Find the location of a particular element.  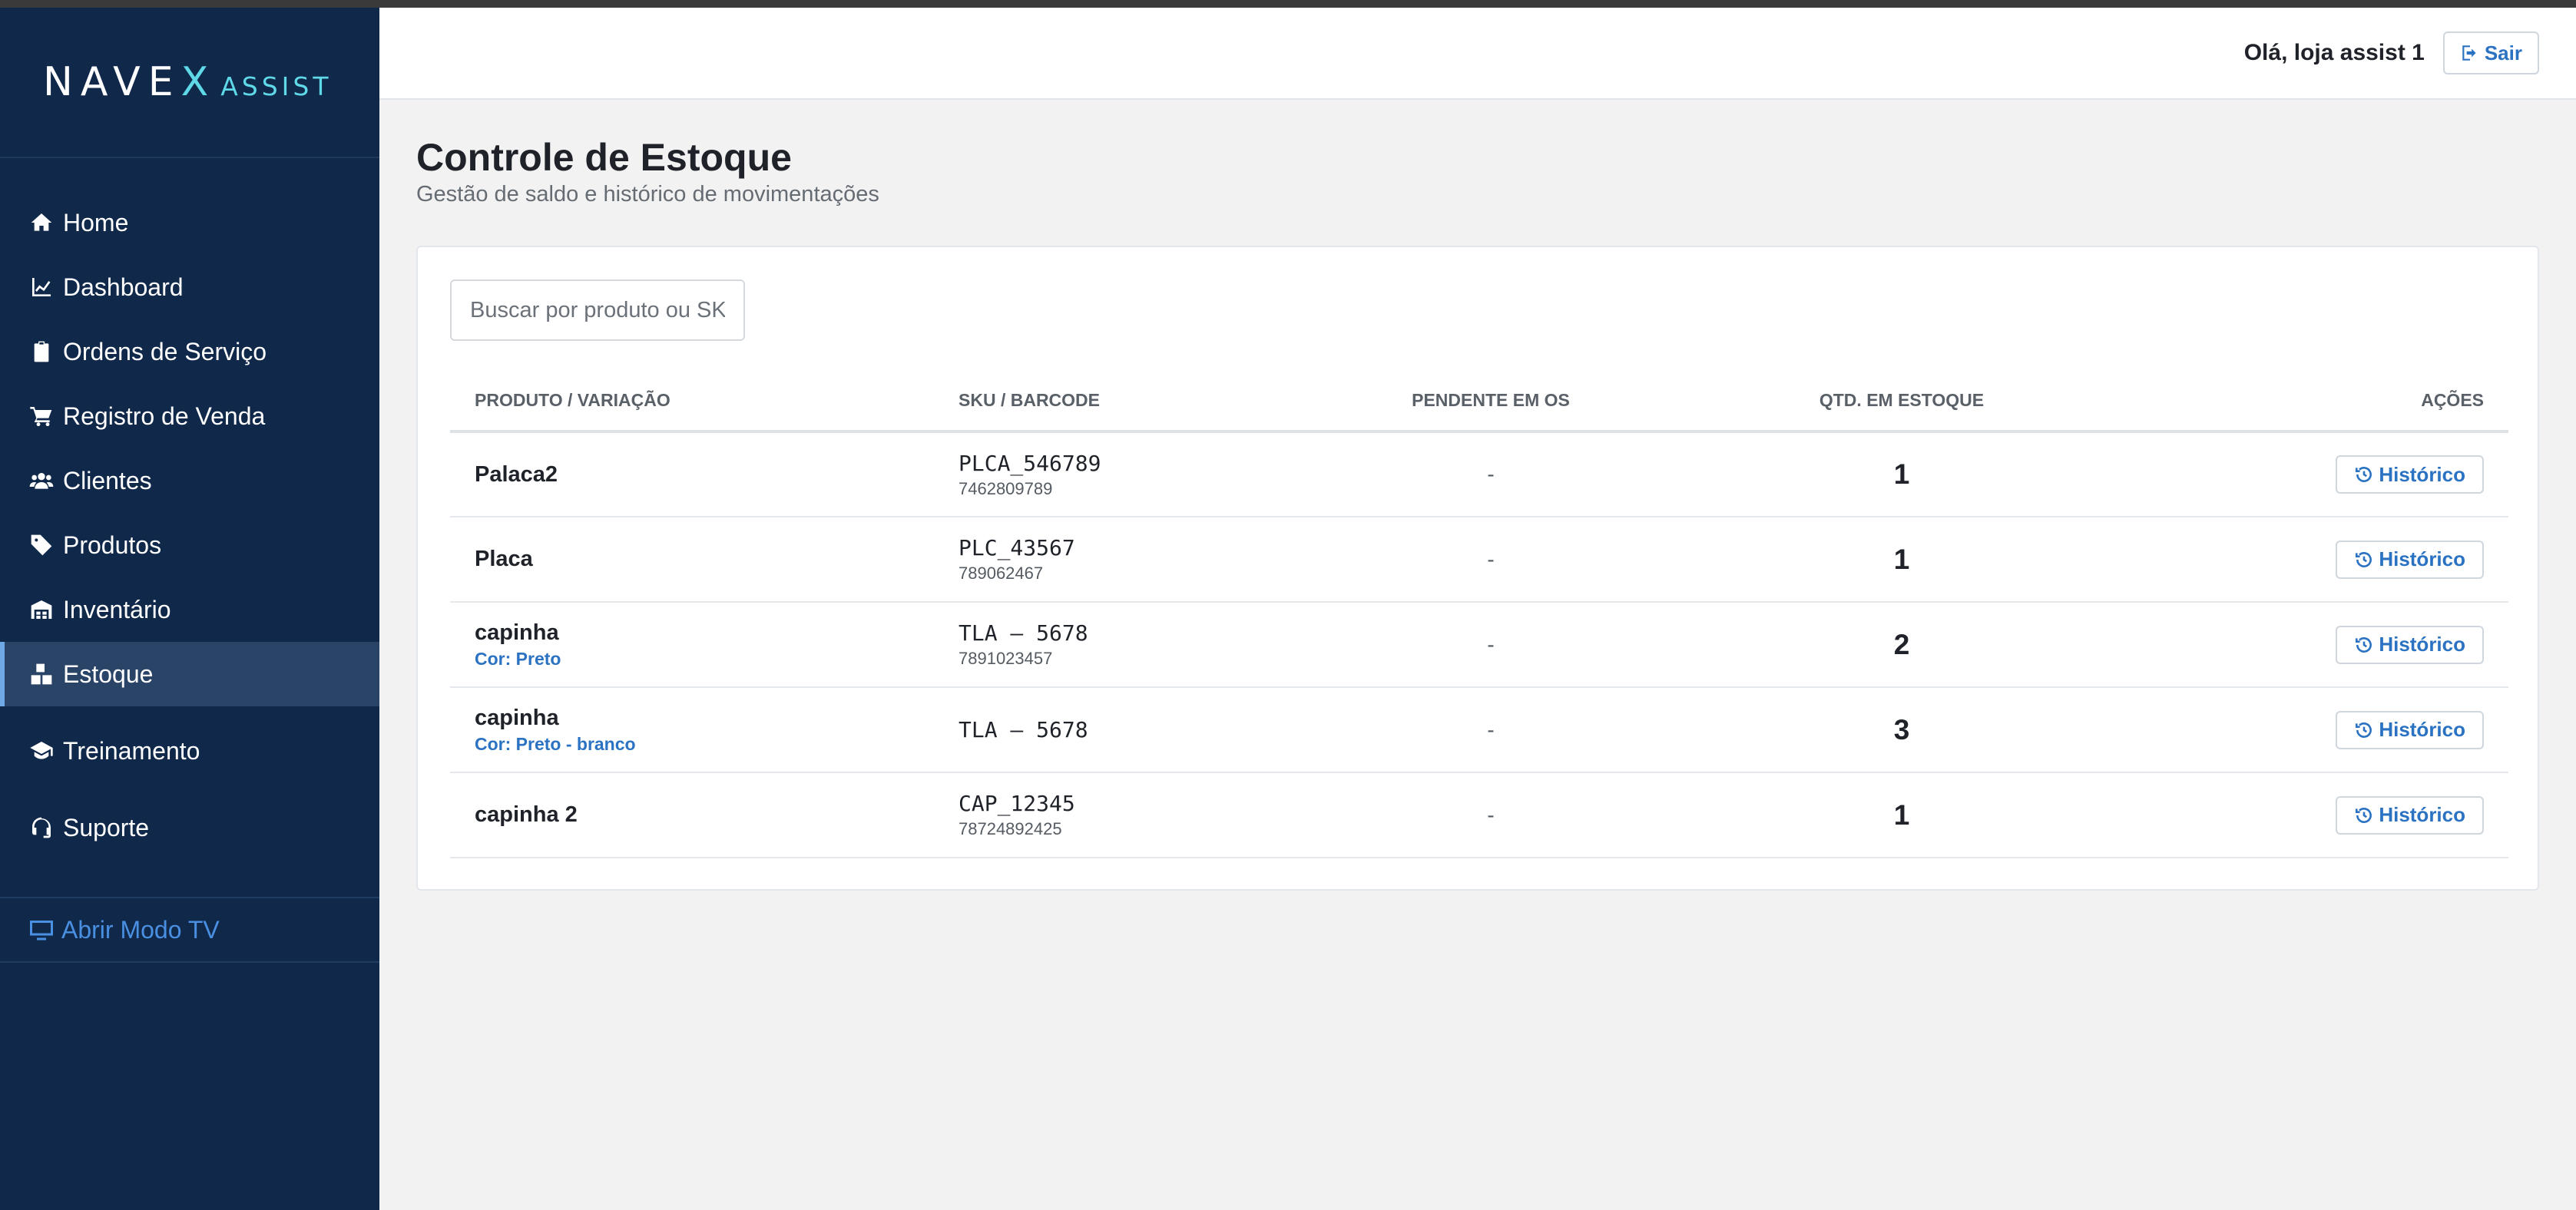

sku-code: PLCA_546789 is located at coordinates (1030, 463).